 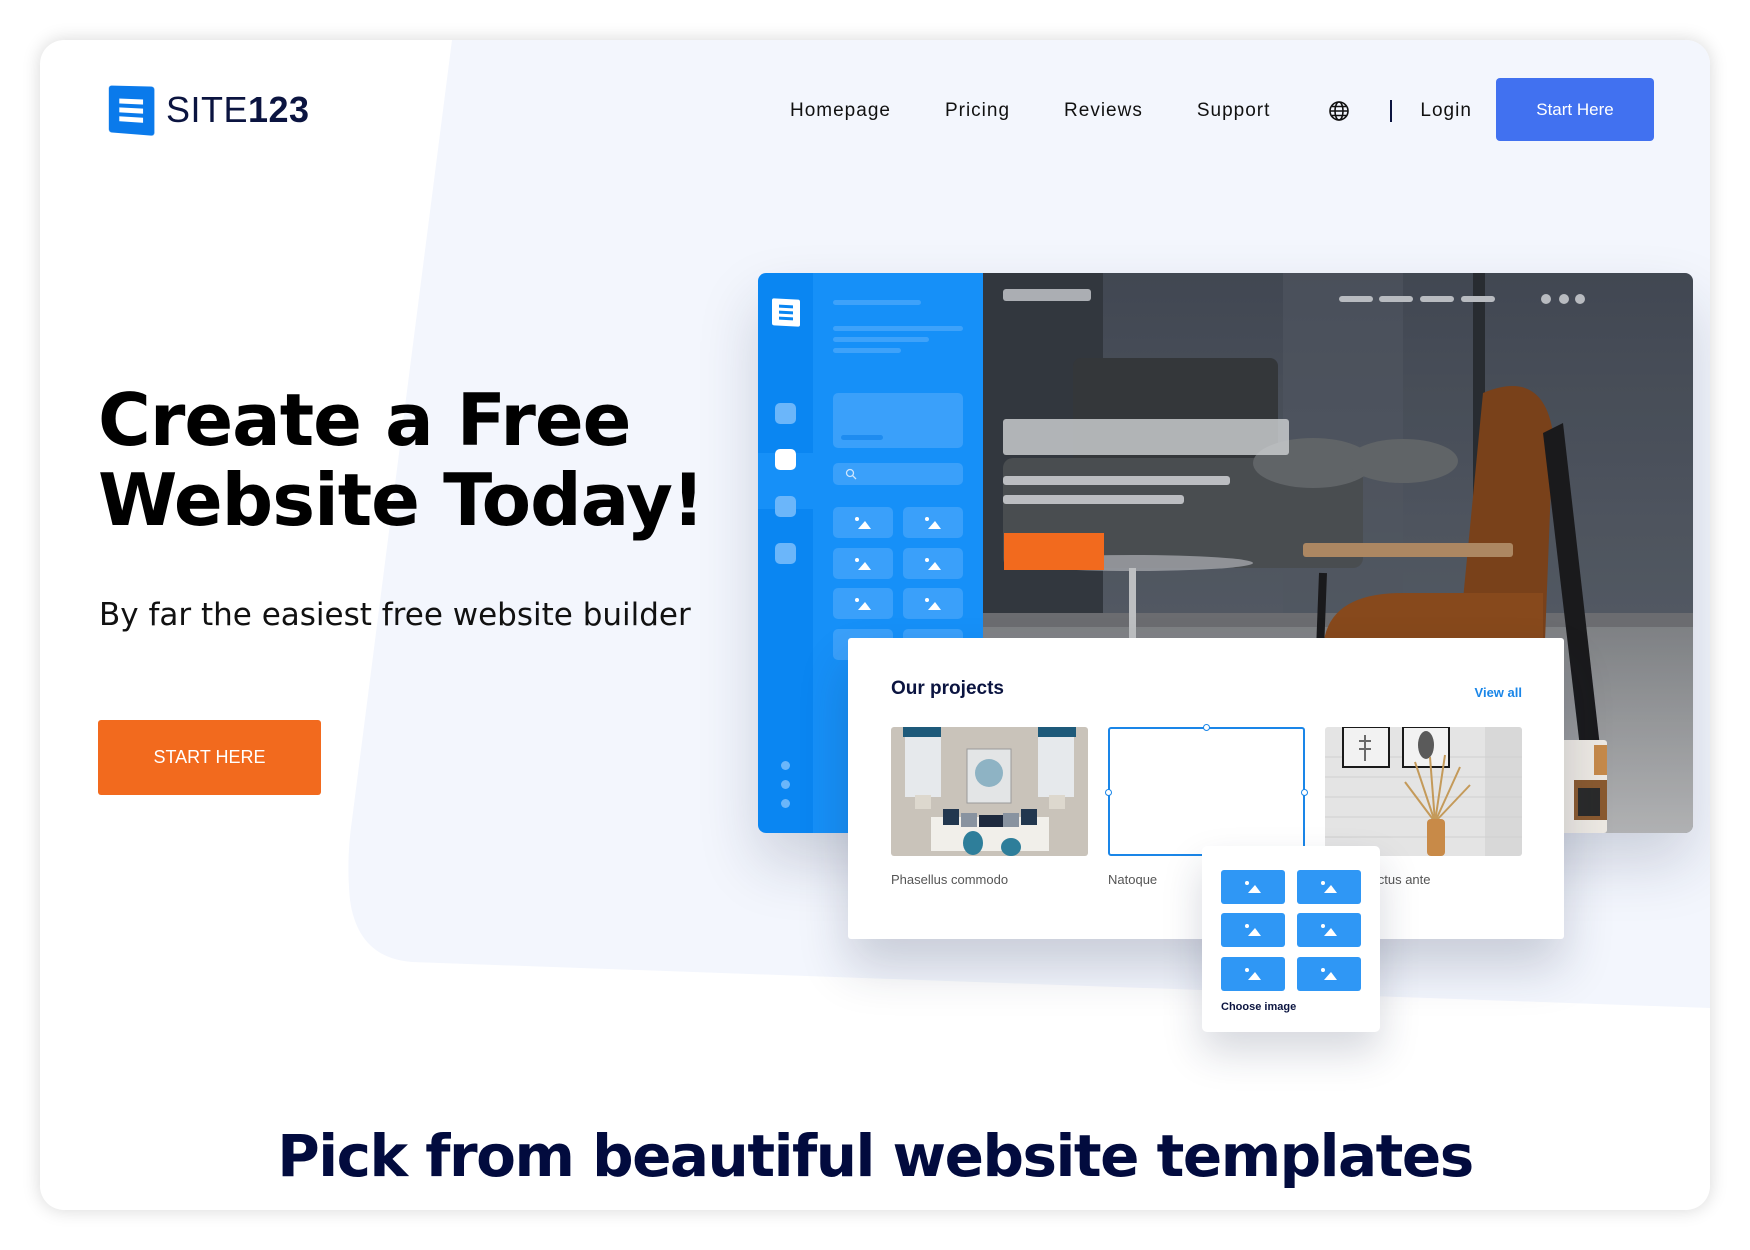 What do you see at coordinates (840, 111) in the screenshot?
I see `nav-homepage: Homepage` at bounding box center [840, 111].